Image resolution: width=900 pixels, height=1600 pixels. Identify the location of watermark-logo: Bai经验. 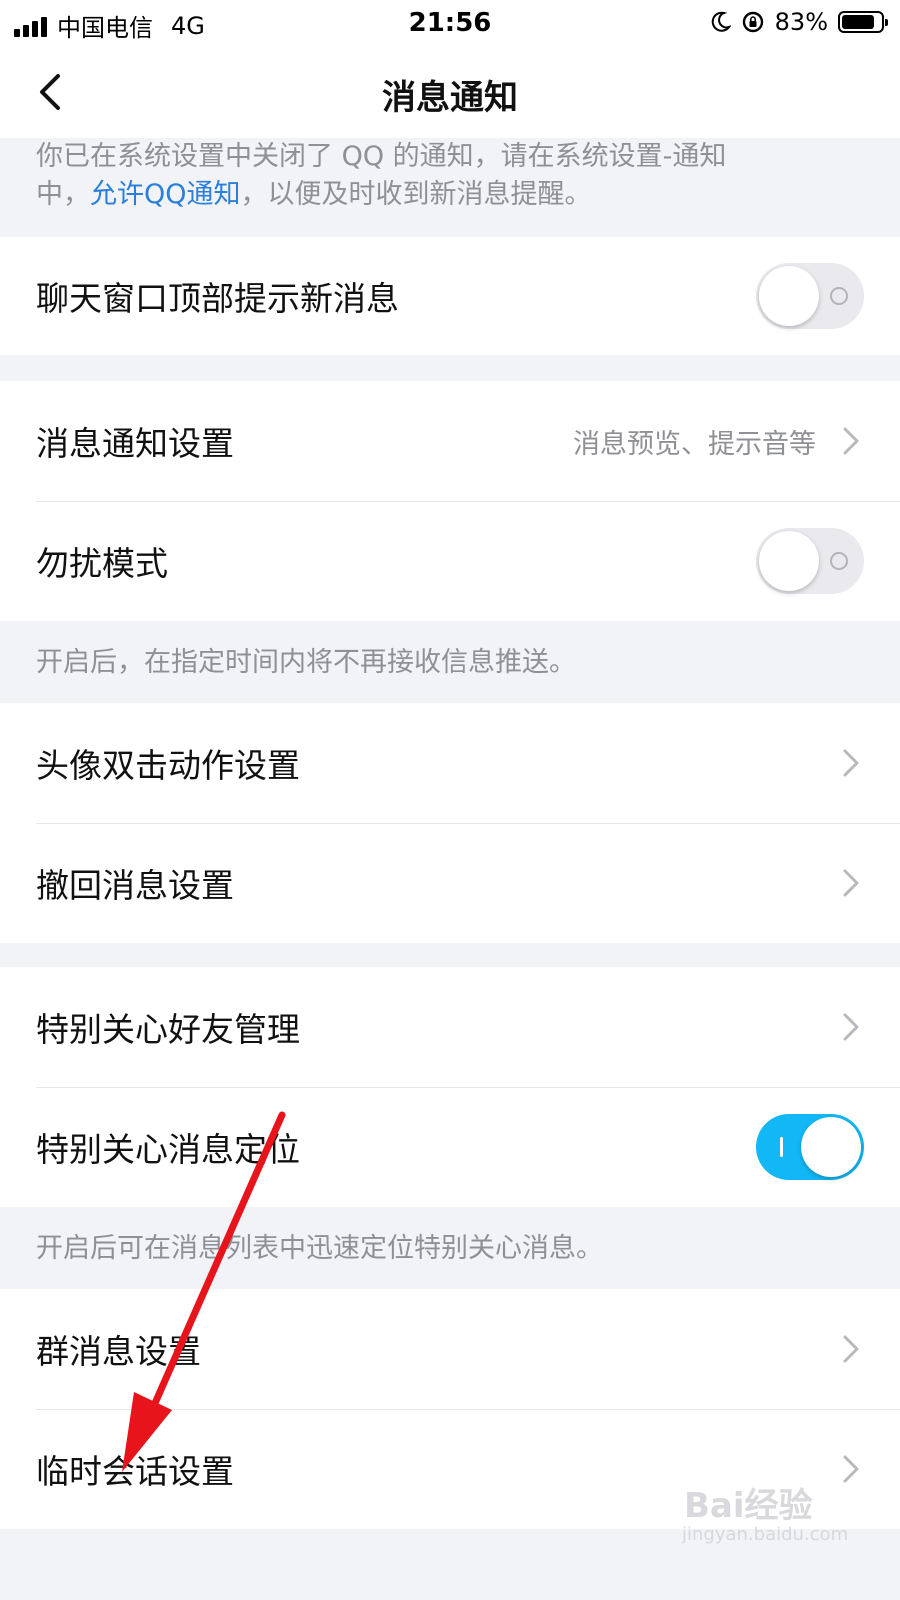
(748, 1506).